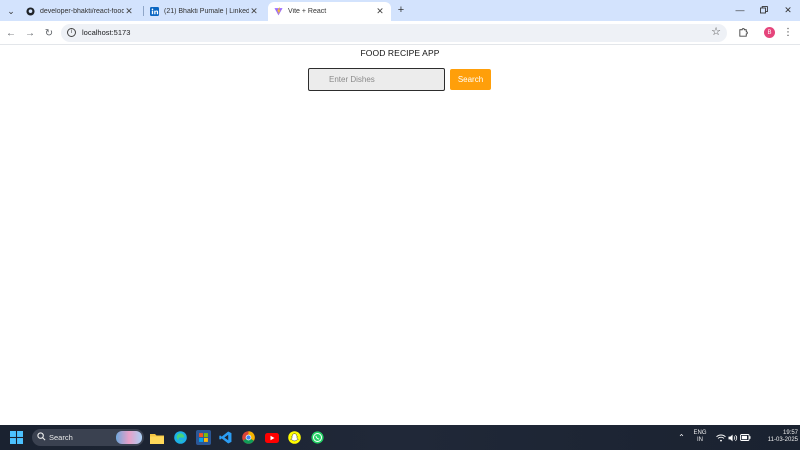  I want to click on github-icon, so click(30, 11).